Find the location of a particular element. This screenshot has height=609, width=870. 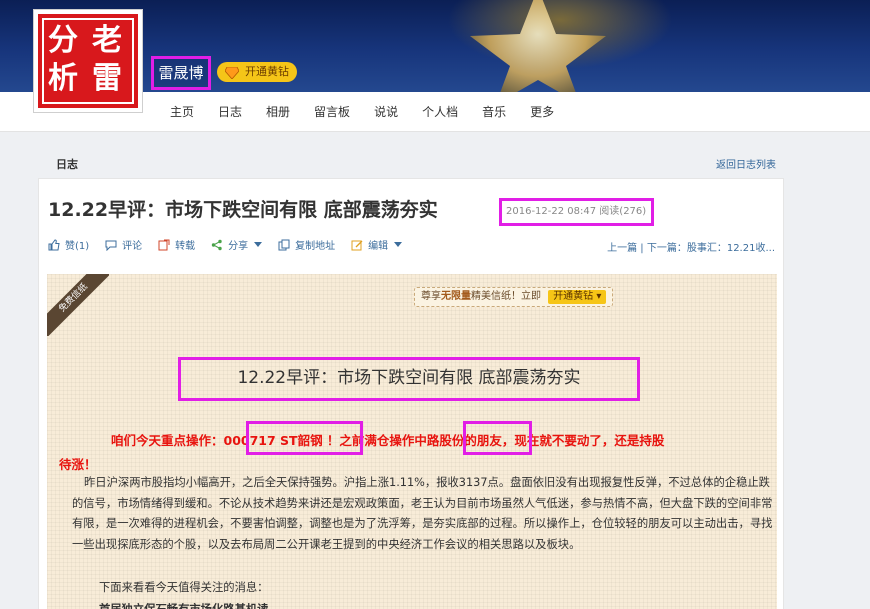

post-actions: 赞(1) 评论 转载 分享 复制地址 编辑 is located at coordinates (233, 244).